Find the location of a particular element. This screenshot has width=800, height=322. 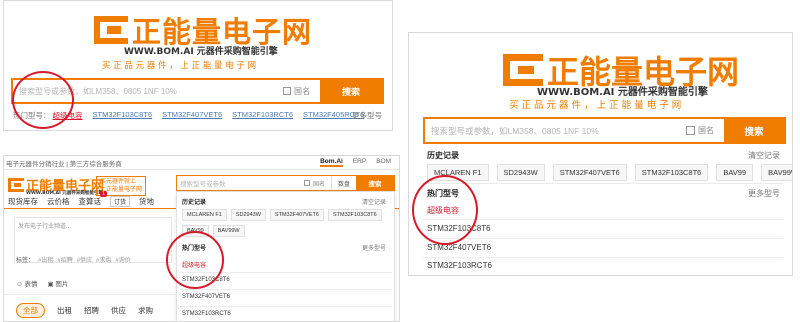

filter-item: 供应 is located at coordinates (118, 310).